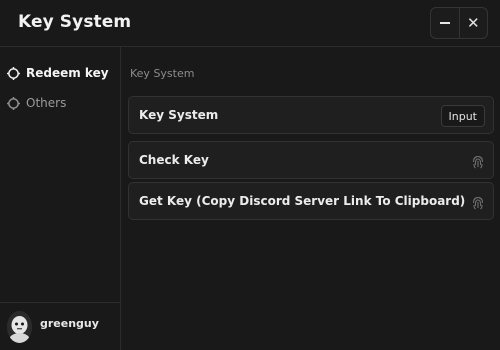 The image size is (500, 350). I want to click on row-label: Key System, so click(179, 115).